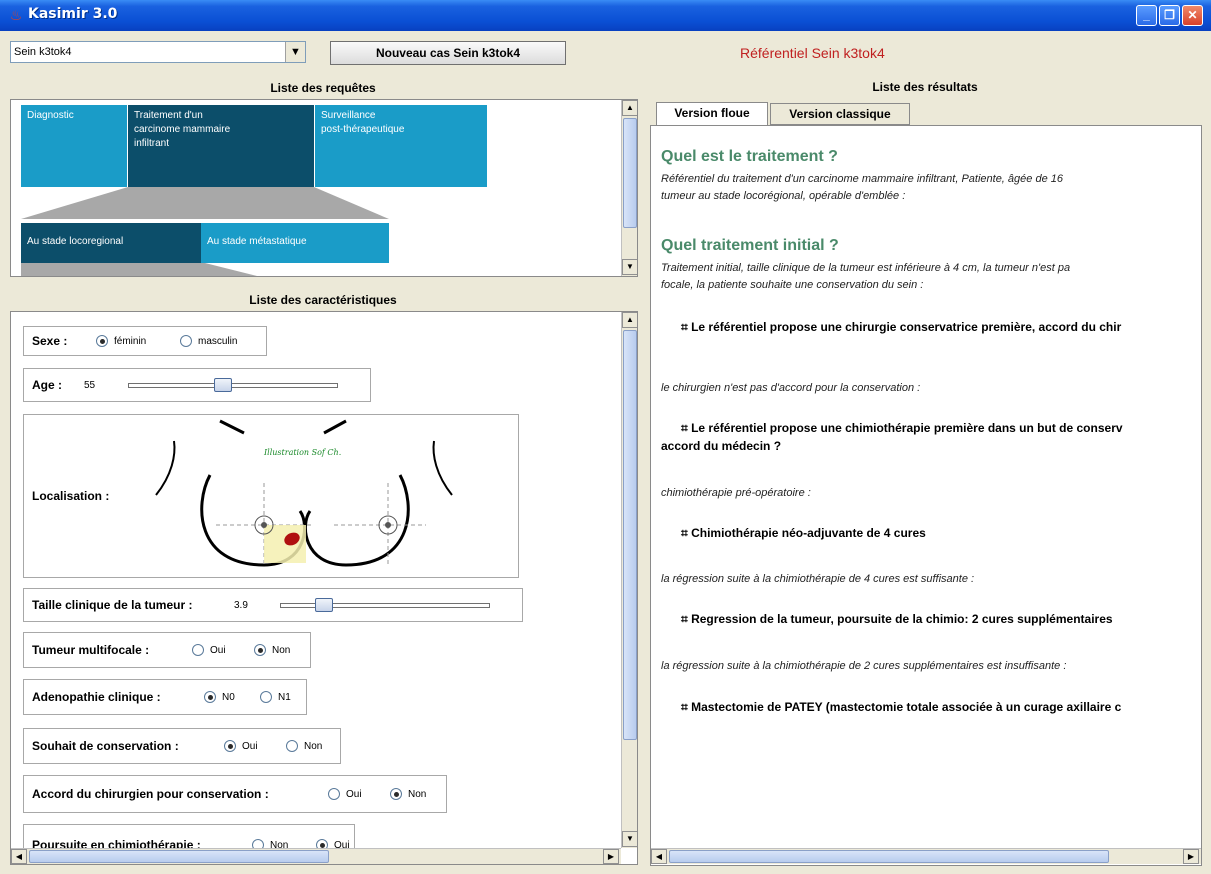 Image resolution: width=1211 pixels, height=874 pixels. What do you see at coordinates (165, 697) in the screenshot?
I see `adenopathie-field: Adenopathie clinique : N0 N1` at bounding box center [165, 697].